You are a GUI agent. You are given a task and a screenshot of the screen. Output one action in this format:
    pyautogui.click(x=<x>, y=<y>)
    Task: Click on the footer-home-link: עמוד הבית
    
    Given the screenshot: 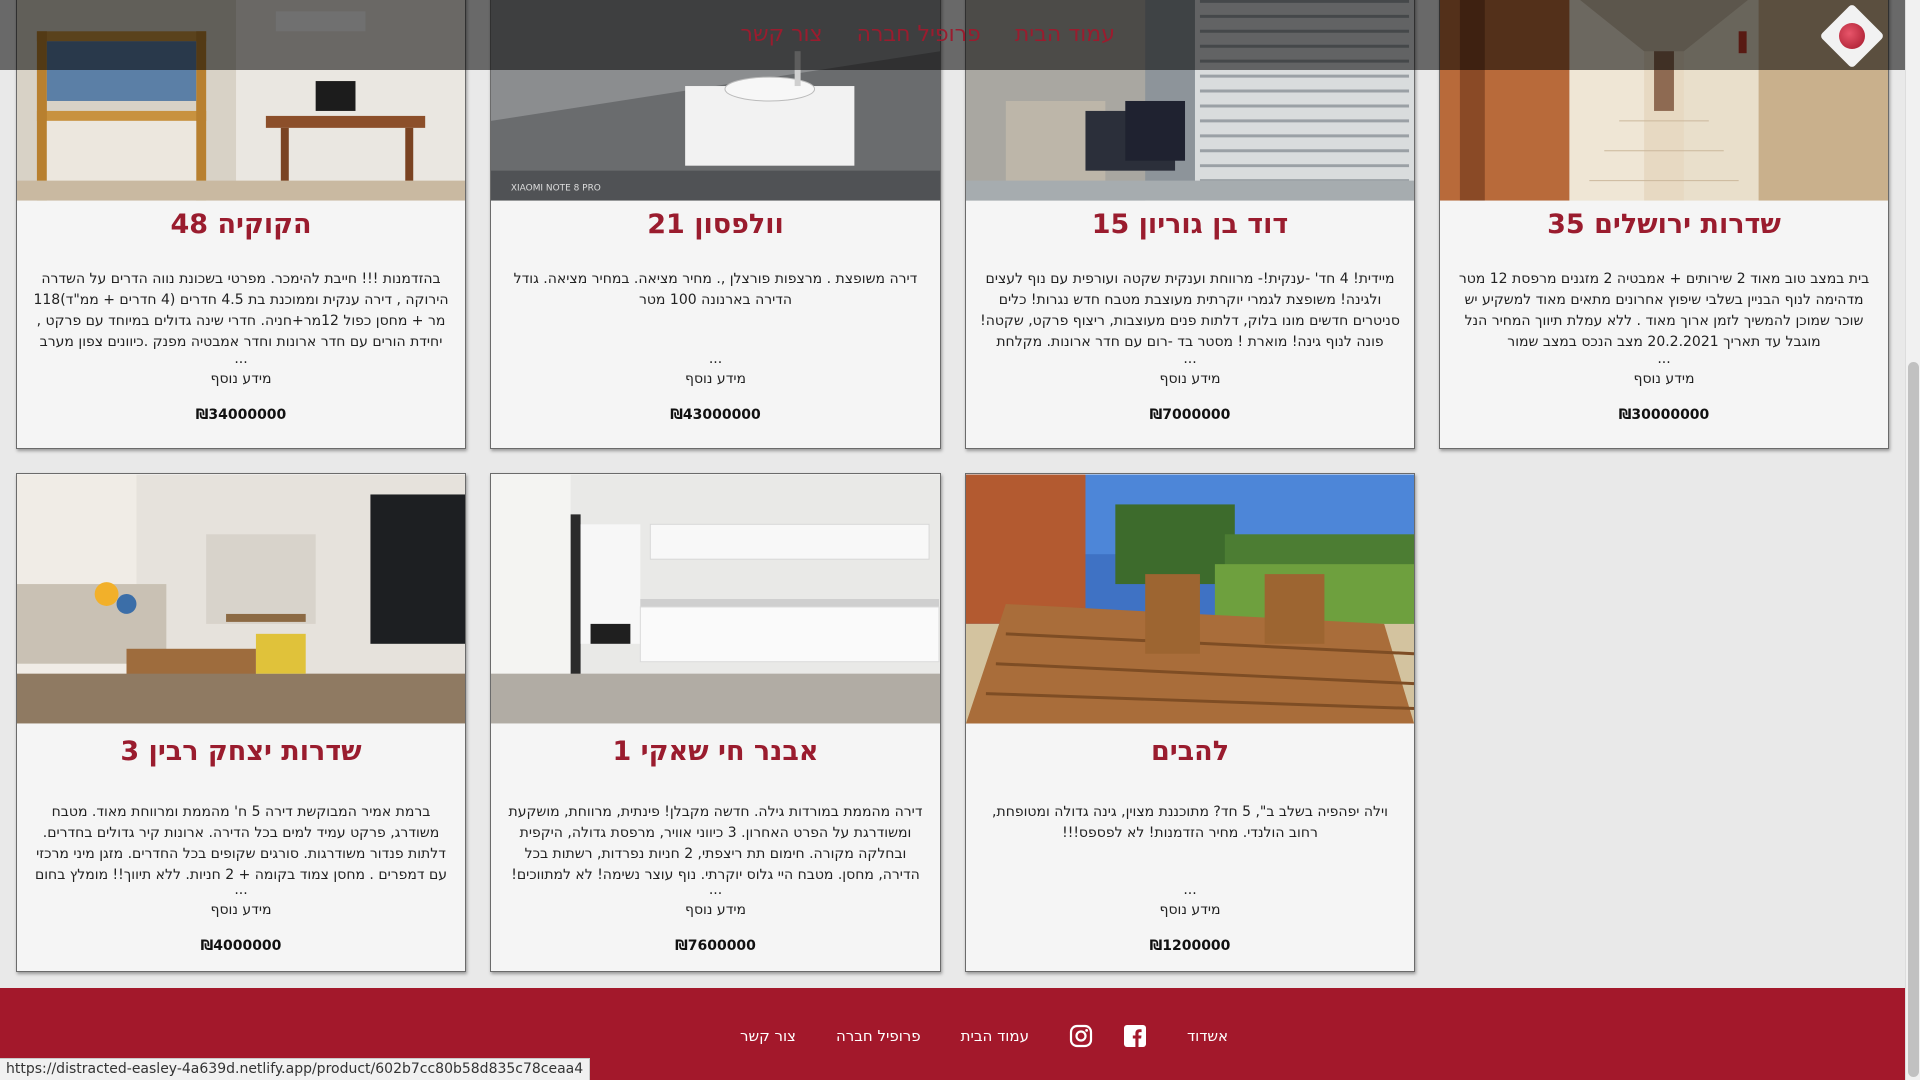 What is the action you would take?
    pyautogui.click(x=995, y=1036)
    